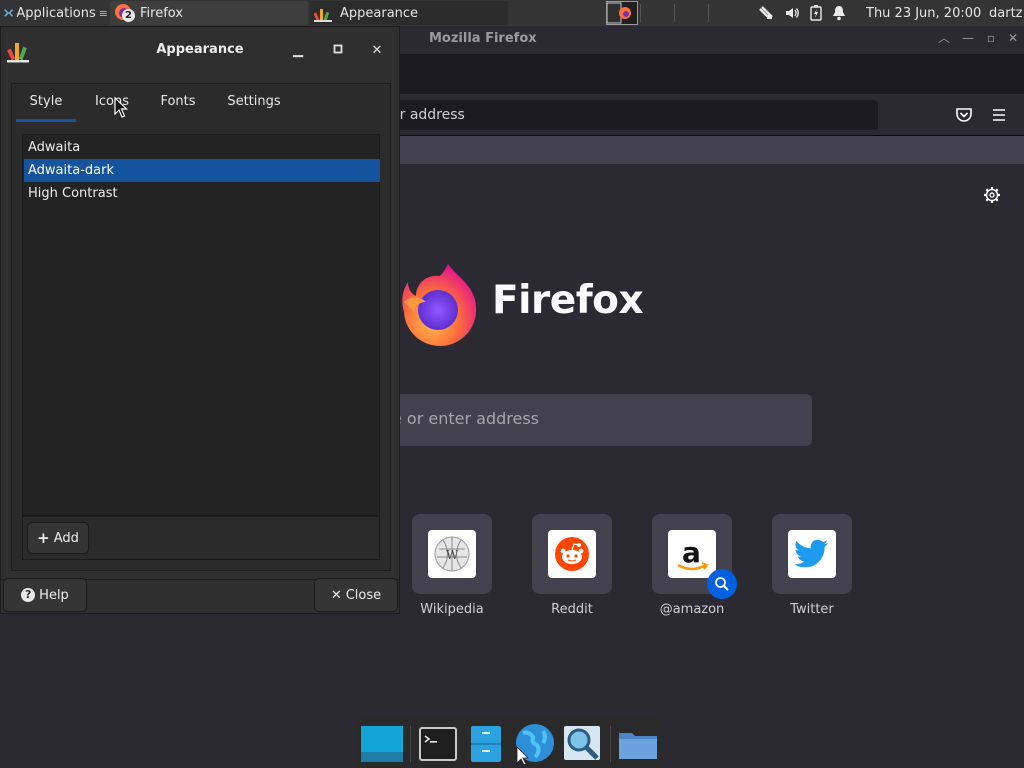 Image resolution: width=1024 pixels, height=768 pixels. I want to click on twitter-icon, so click(812, 554).